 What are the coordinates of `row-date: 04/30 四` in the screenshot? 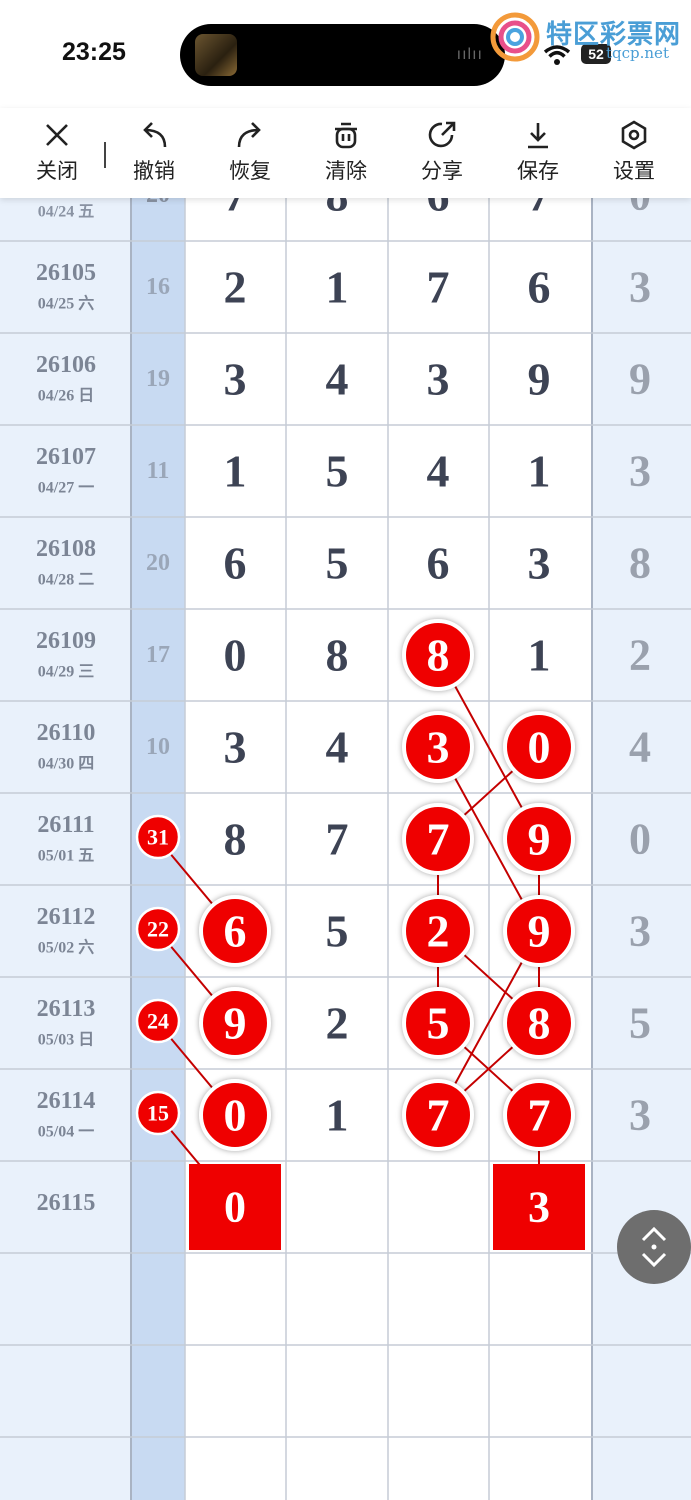 It's located at (66, 764).